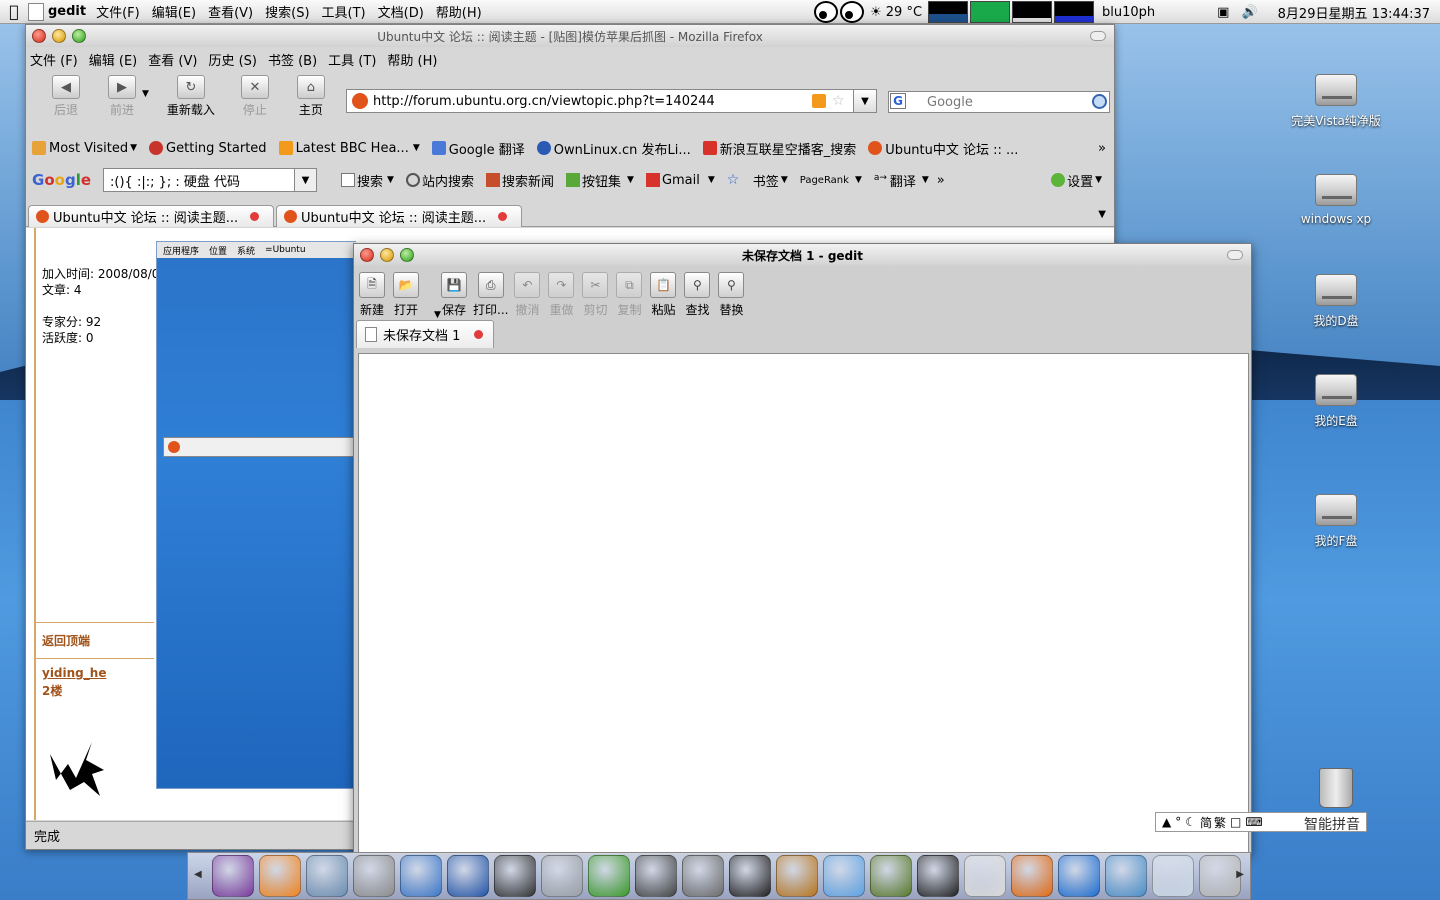 Image resolution: width=1440 pixels, height=900 pixels. What do you see at coordinates (757, 180) in the screenshot?
I see `google-bookmarks-button: ☆ 书签 ▼` at bounding box center [757, 180].